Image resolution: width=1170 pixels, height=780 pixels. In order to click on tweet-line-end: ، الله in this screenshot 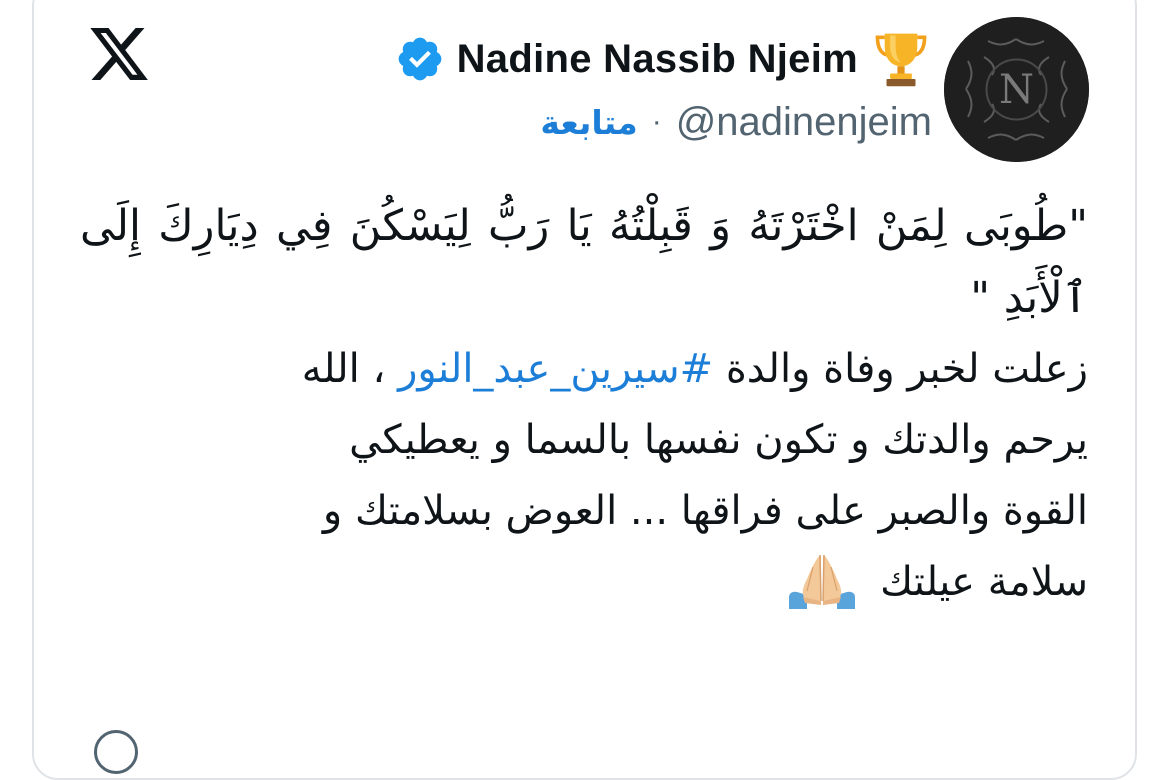, I will do `click(350, 369)`.